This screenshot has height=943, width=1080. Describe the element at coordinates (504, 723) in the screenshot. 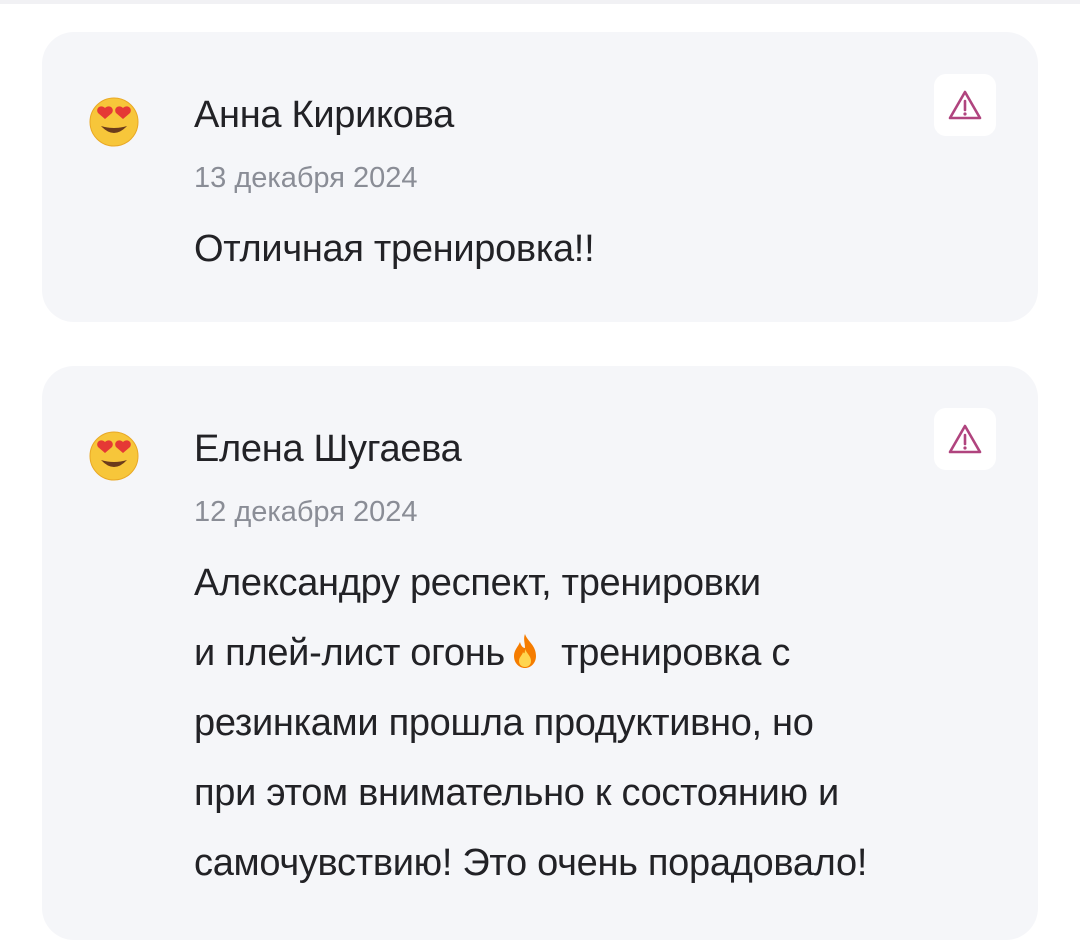

I see `review-text-line: резинками прошла продуктивно, но` at that location.